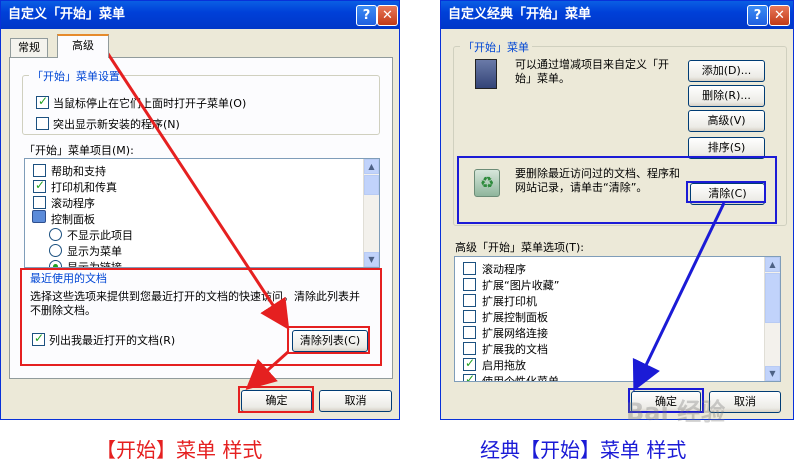  I want to click on blue-arrow-main, so click(679, 297).